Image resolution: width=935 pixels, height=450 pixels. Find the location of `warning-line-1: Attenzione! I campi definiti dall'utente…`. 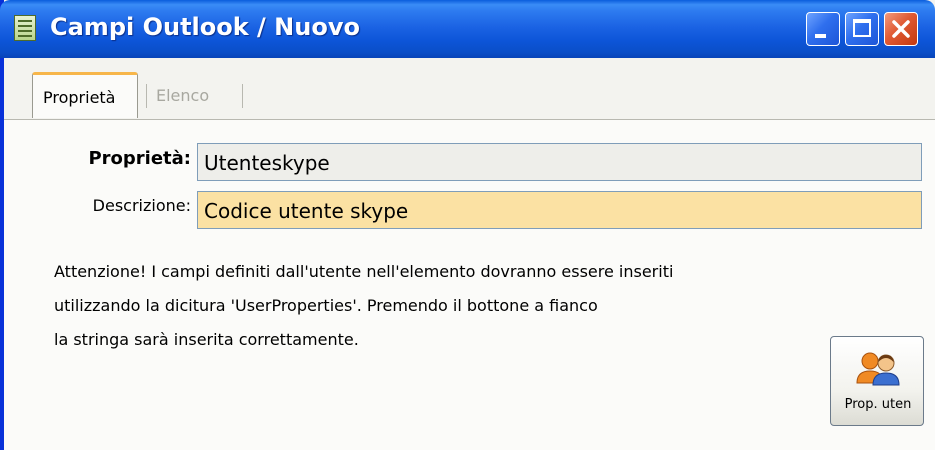

warning-line-1: Attenzione! I campi definiti dall'utente… is located at coordinates (364, 271).